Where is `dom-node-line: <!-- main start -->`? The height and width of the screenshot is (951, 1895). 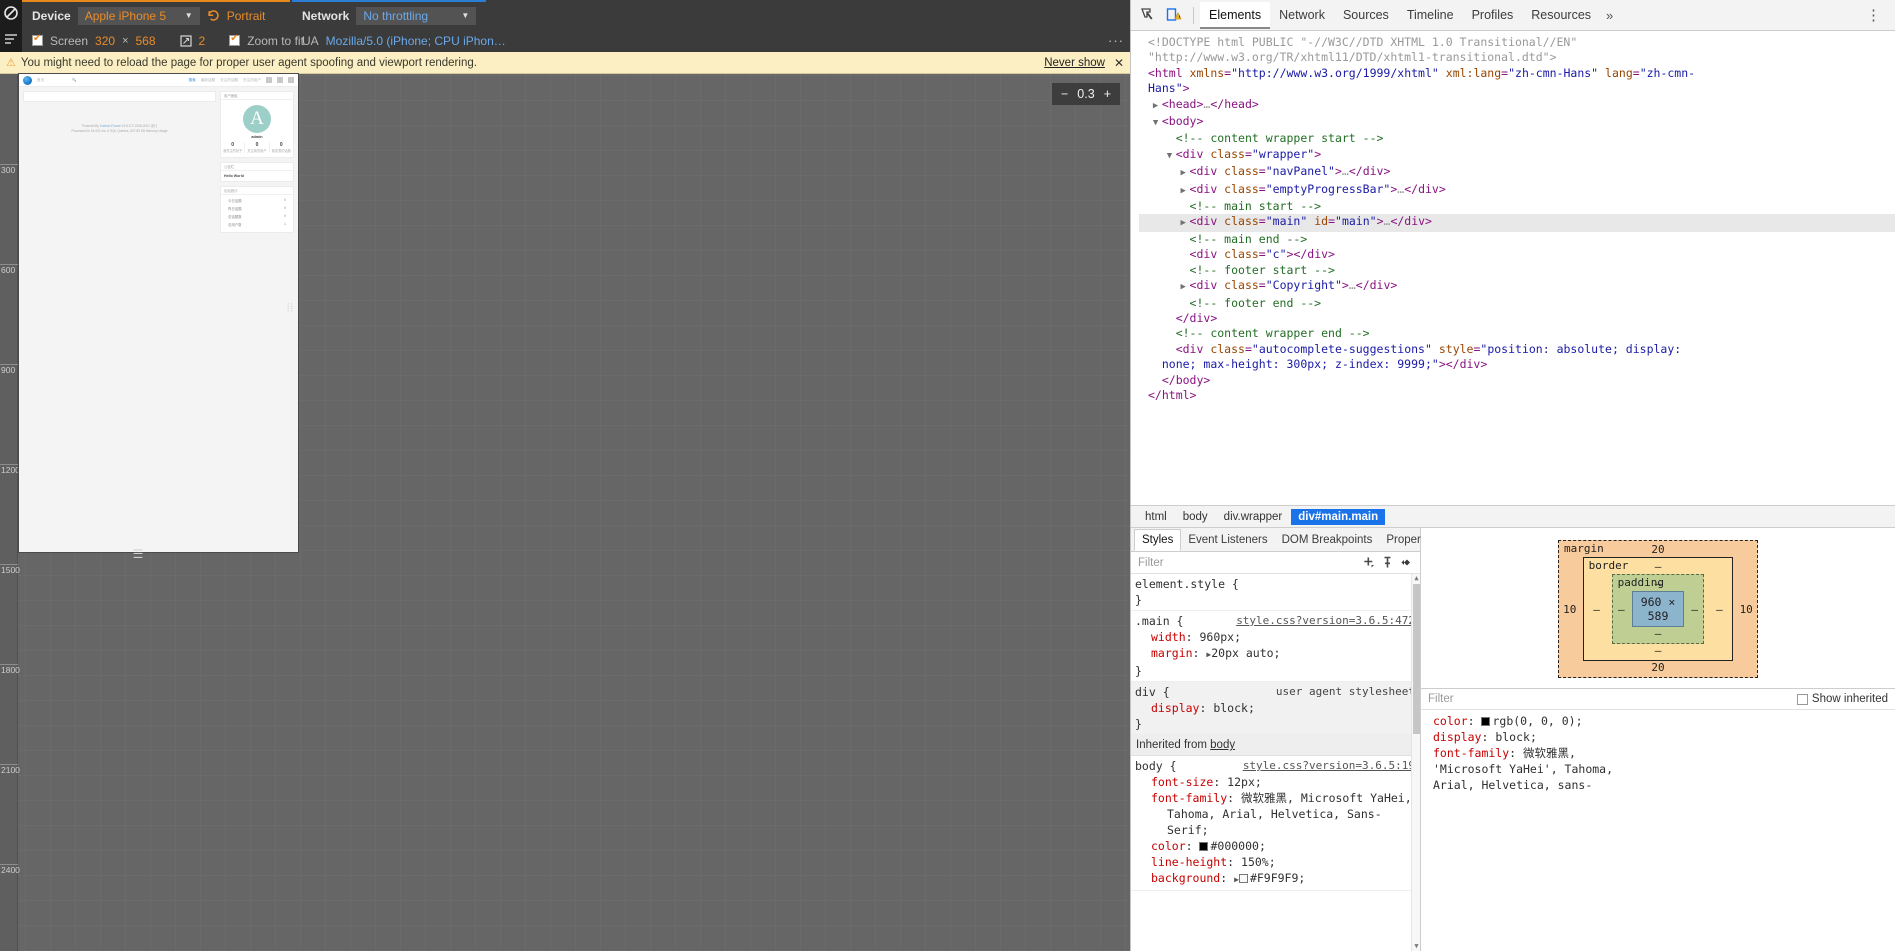 dom-node-line: <!-- main start --> is located at coordinates (1517, 206).